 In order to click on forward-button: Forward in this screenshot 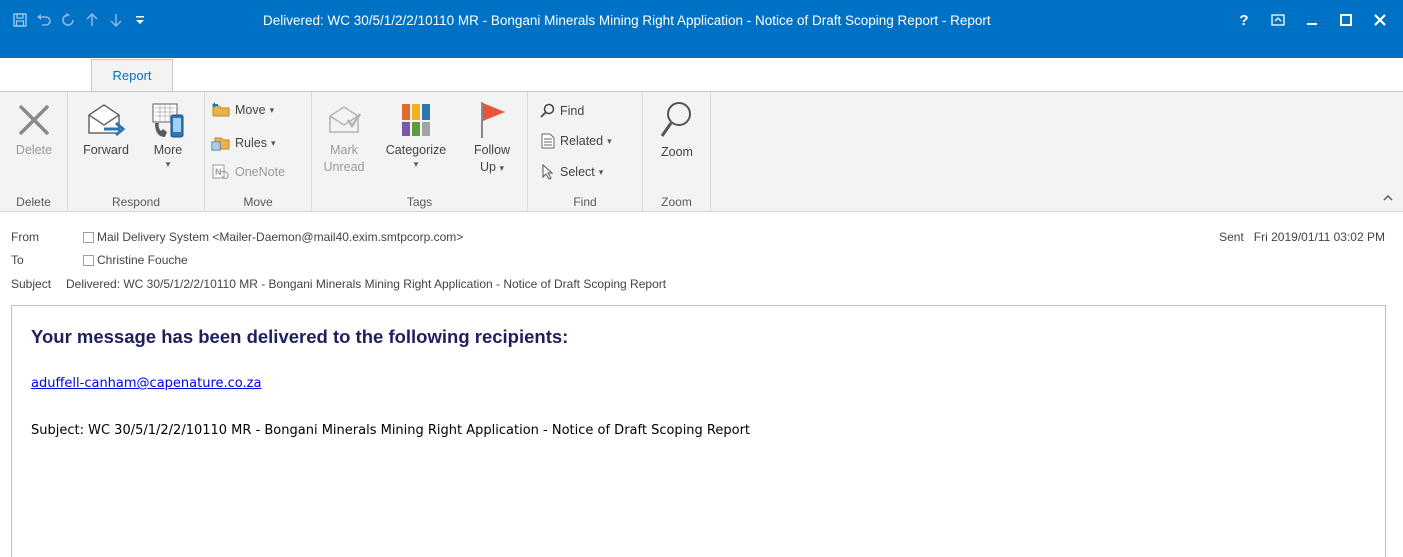, I will do `click(106, 128)`.